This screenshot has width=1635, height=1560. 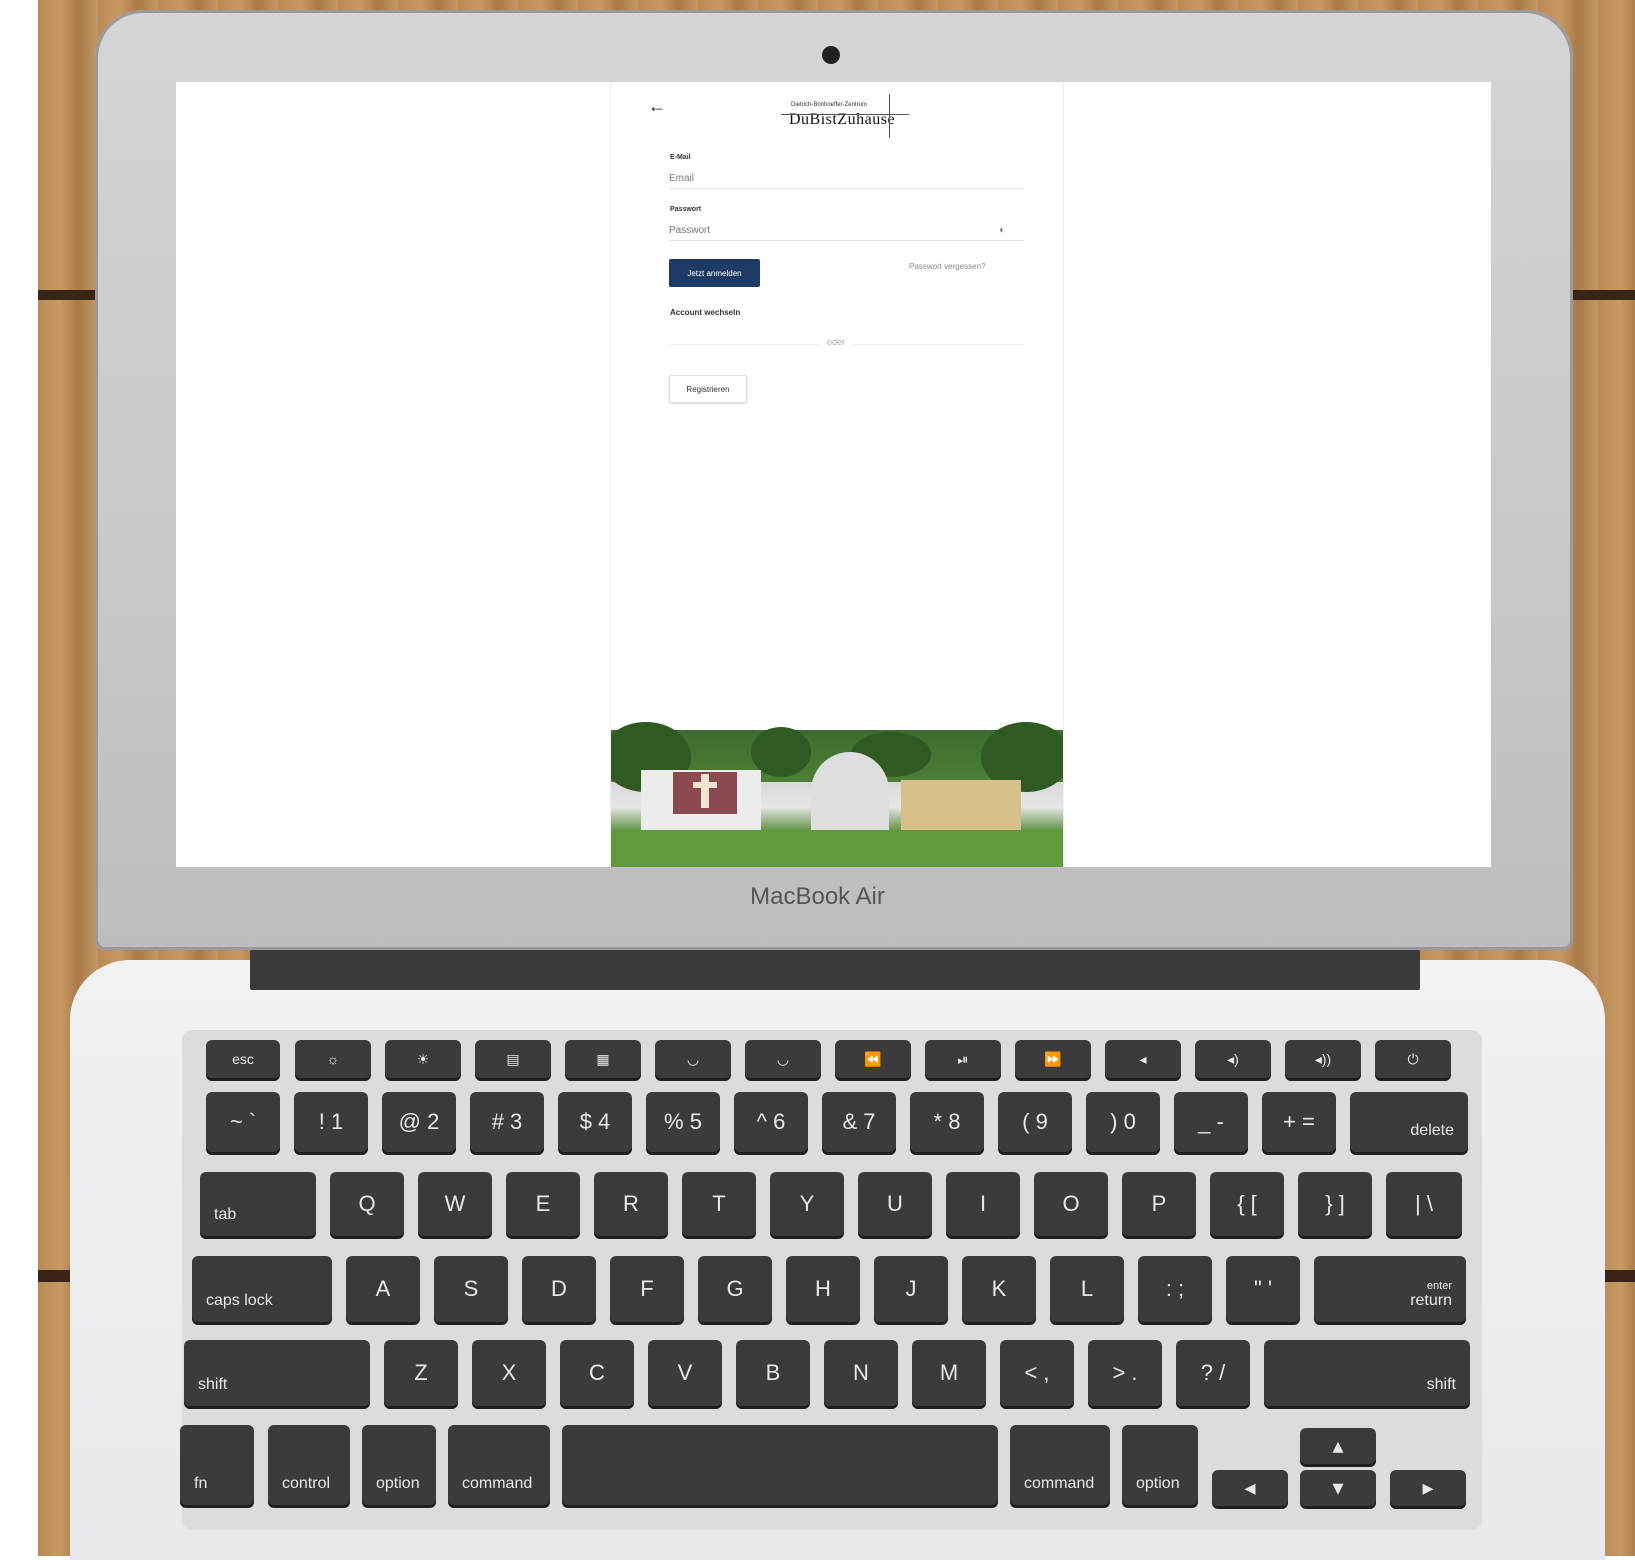 I want to click on key-comma: < ,, so click(x=1037, y=1373).